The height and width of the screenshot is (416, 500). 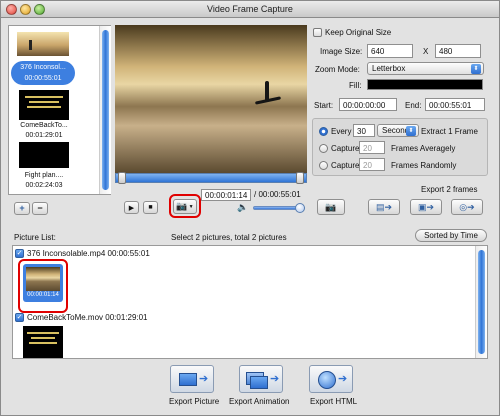 I want to click on chevron-down-icon: ▼, so click(x=191, y=206).